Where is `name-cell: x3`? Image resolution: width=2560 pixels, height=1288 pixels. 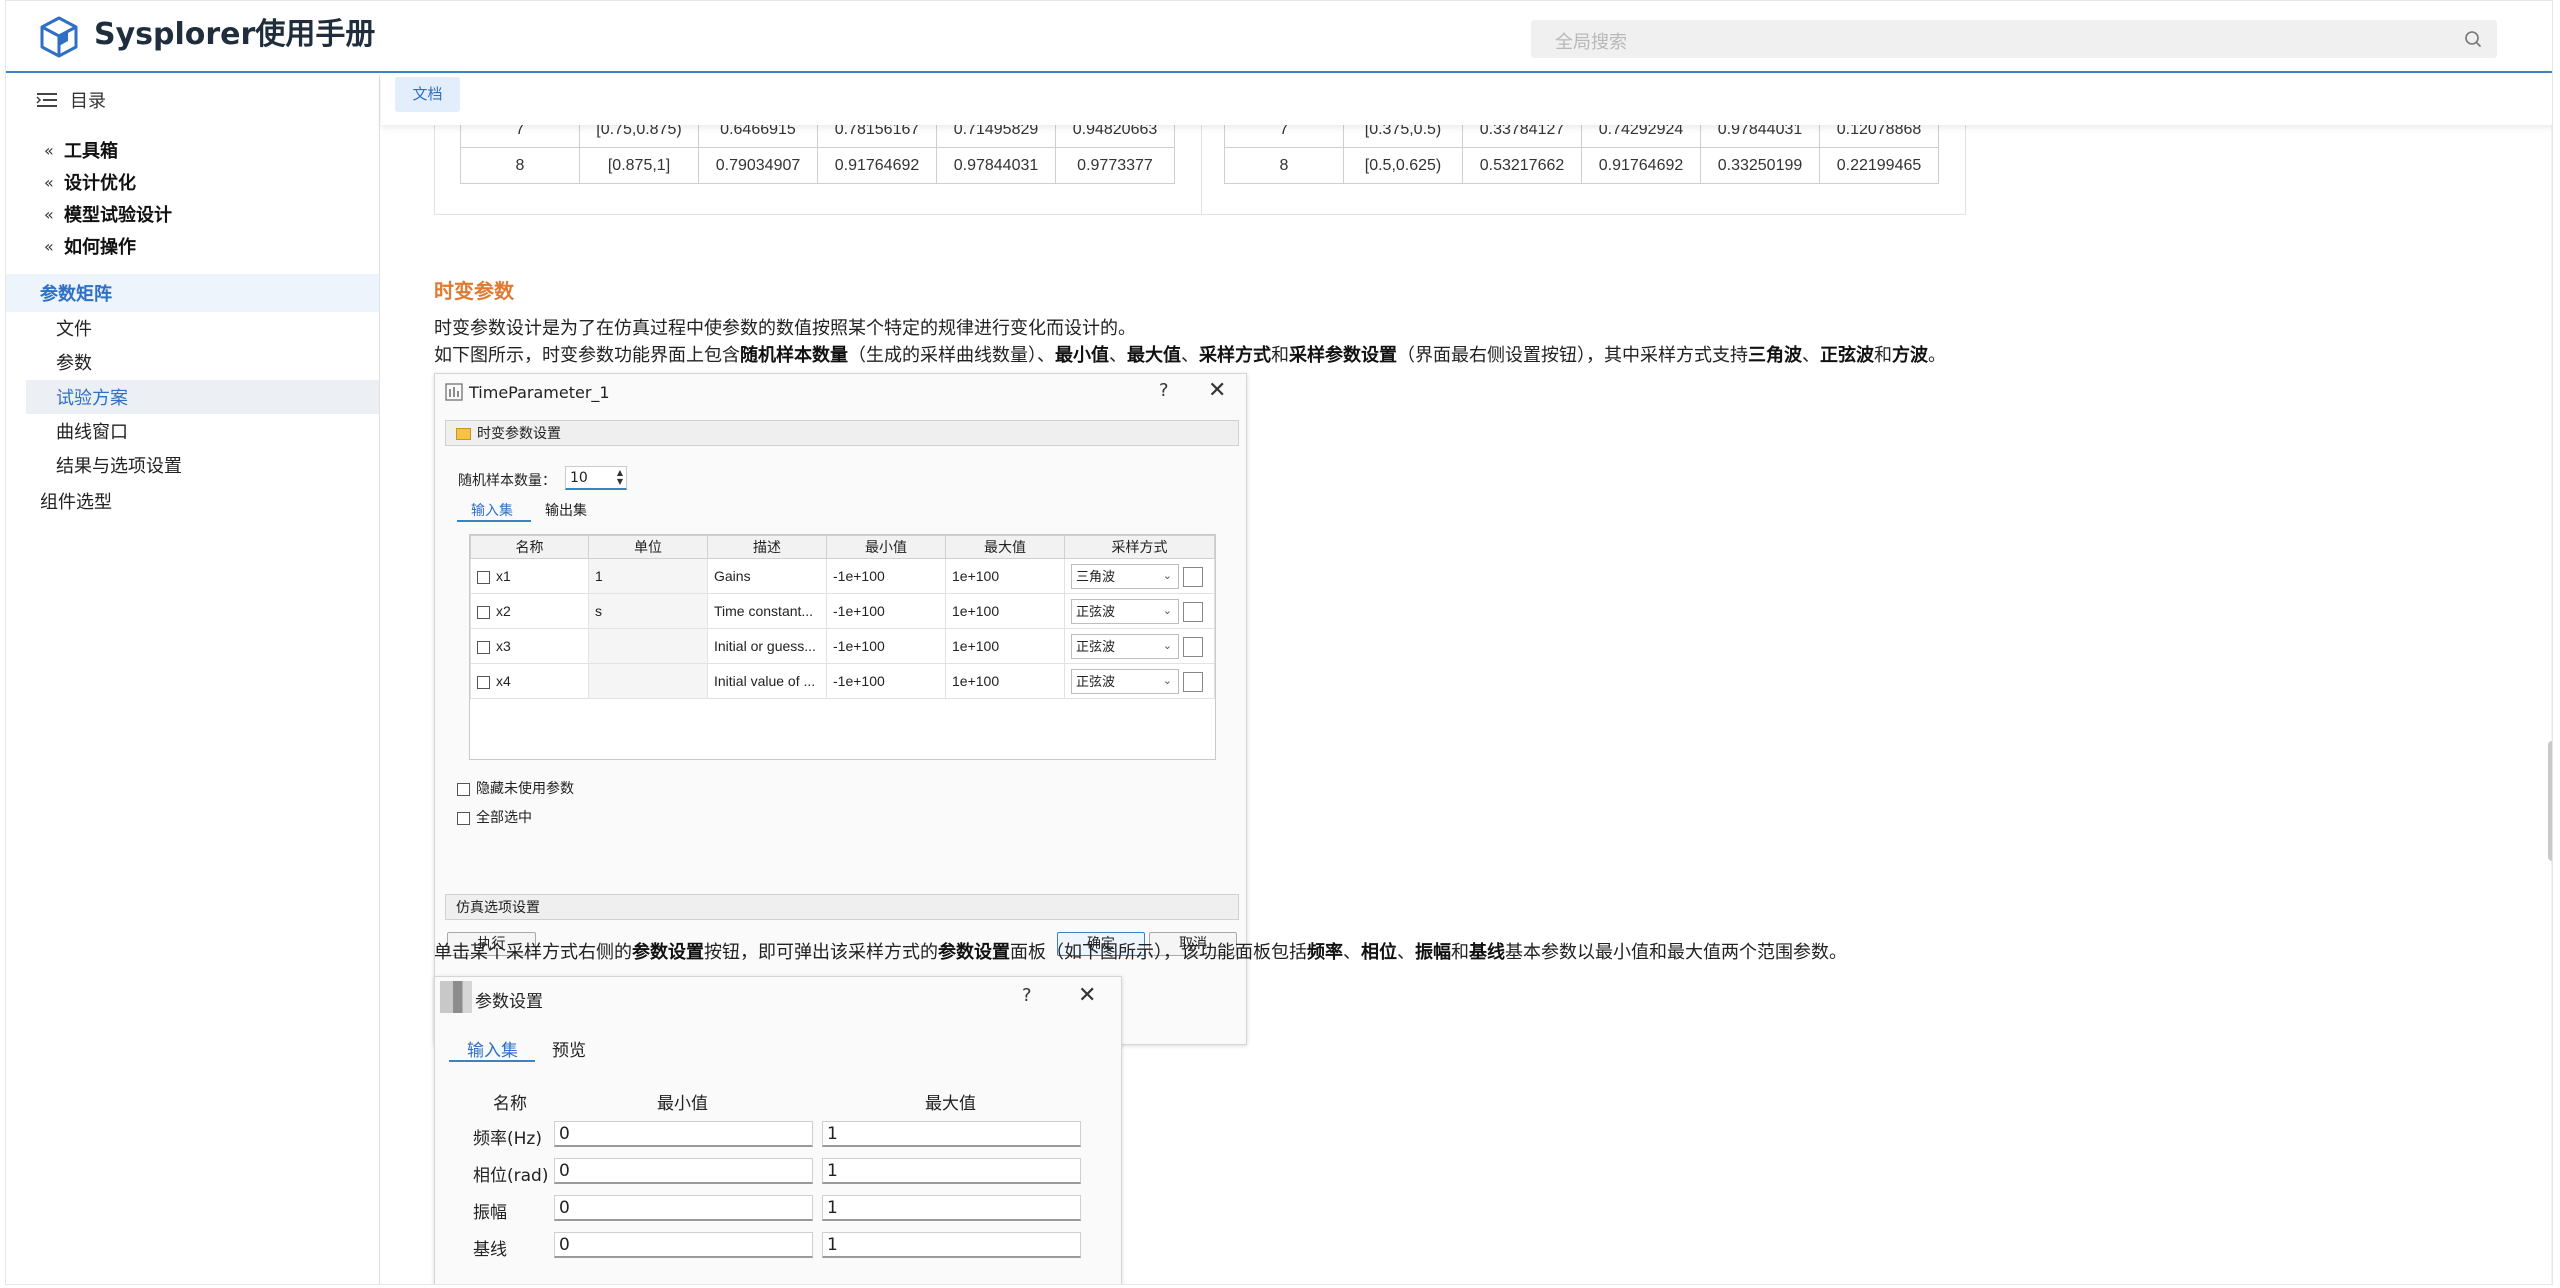 name-cell: x3 is located at coordinates (529, 646).